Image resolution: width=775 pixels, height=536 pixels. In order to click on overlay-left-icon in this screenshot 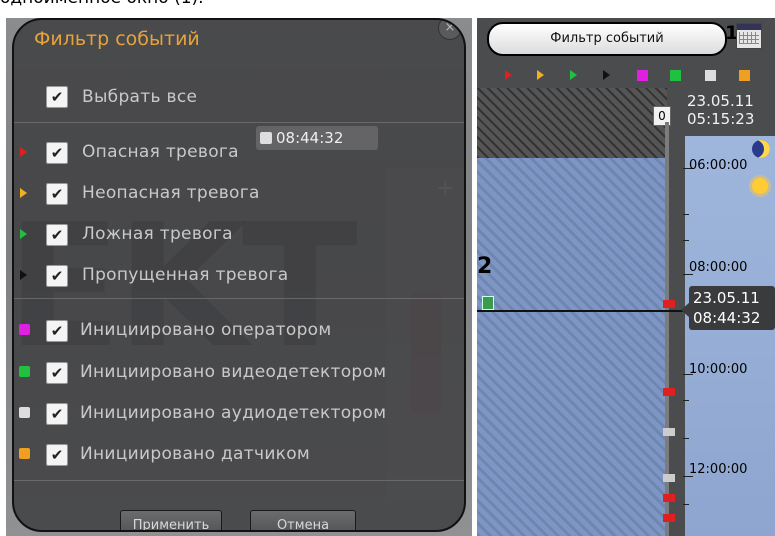, I will do `click(266, 138)`.